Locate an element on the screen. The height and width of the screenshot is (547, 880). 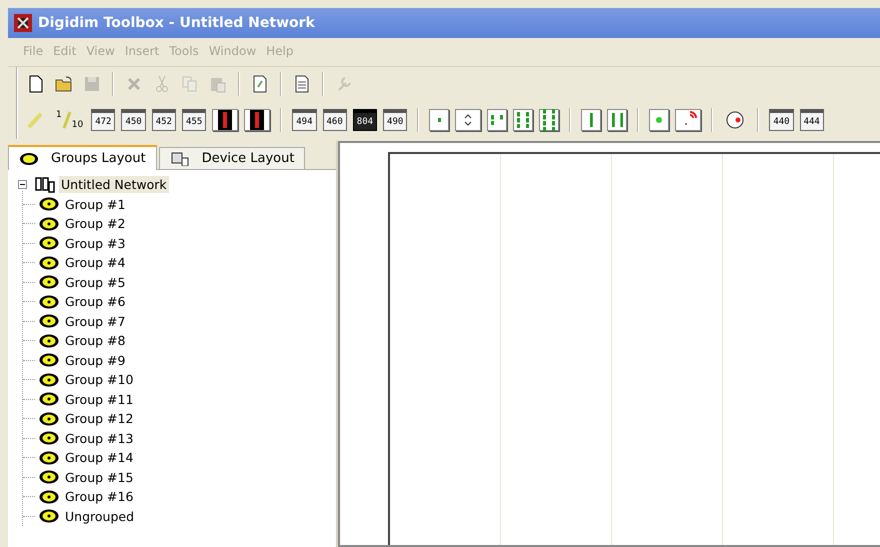
device-module-button: 440 is located at coordinates (781, 120).